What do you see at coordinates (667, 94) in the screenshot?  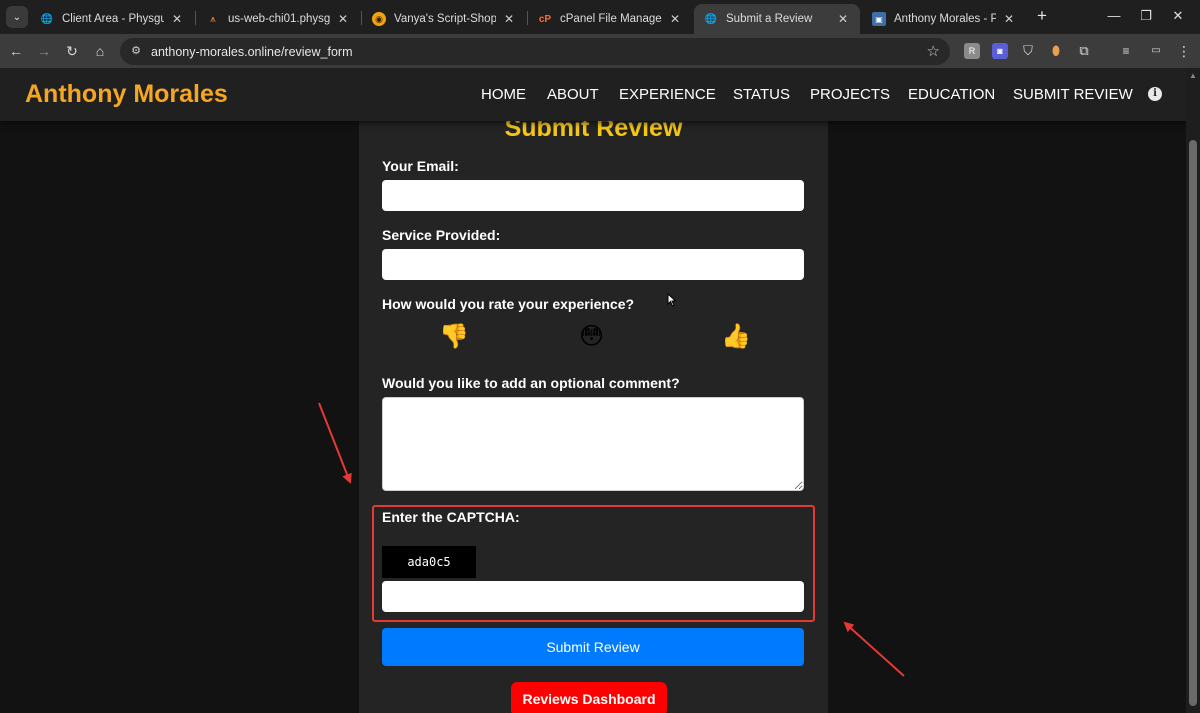 I see `nav-experience: EXPERIENCE` at bounding box center [667, 94].